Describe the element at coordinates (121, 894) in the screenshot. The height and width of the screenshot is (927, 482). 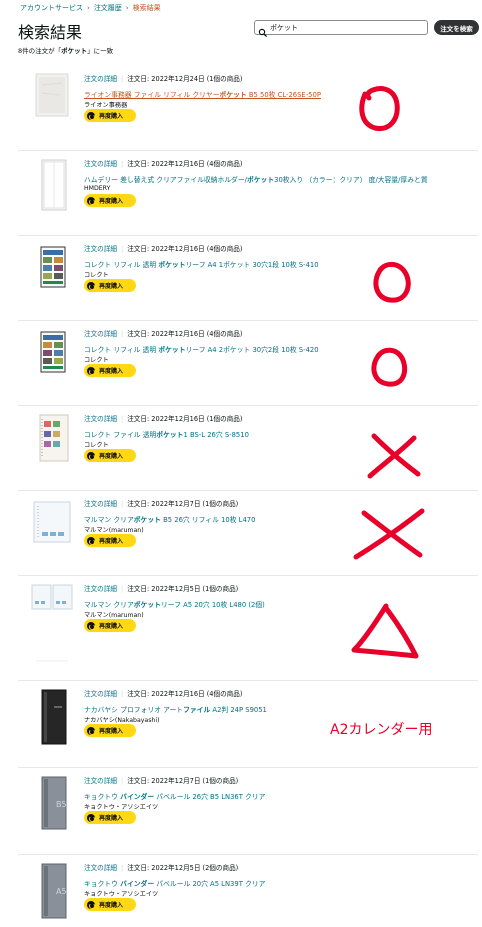
I see `seller-name: キョクトウ・アソシエイツ` at that location.